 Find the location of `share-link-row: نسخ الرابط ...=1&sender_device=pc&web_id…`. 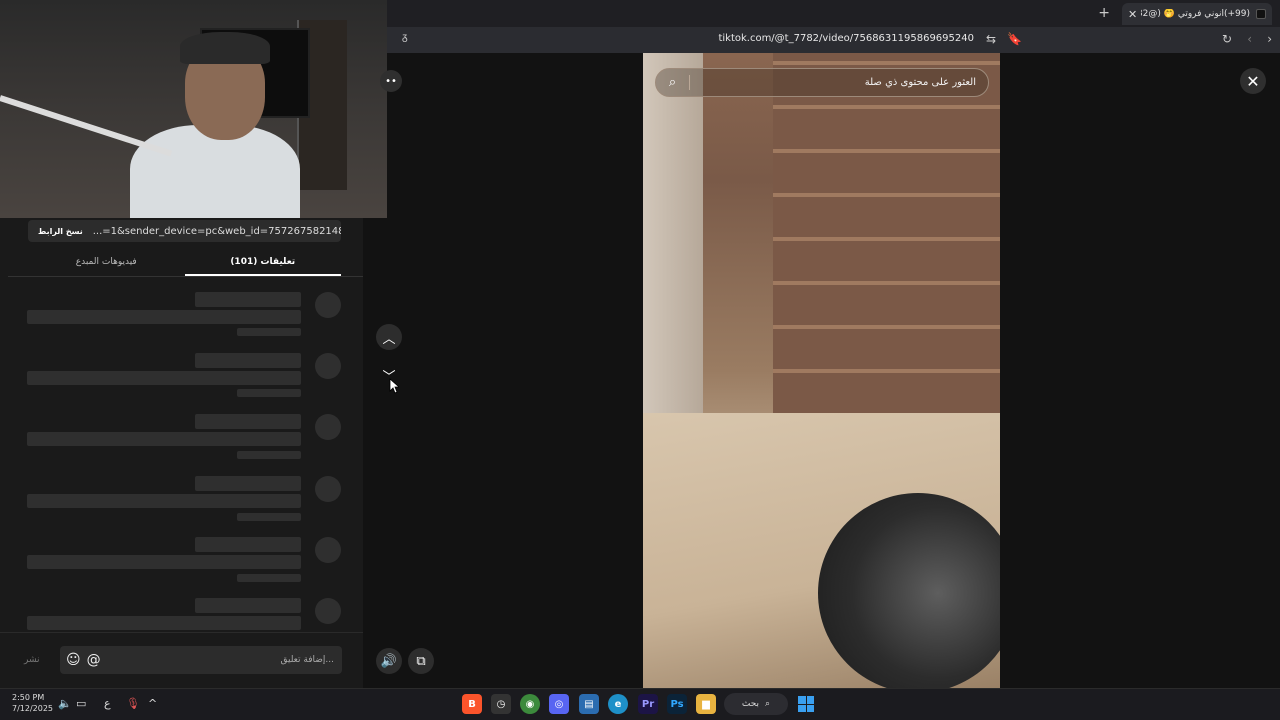

share-link-row: نسخ الرابط ...=1&sender_device=pc&web_id… is located at coordinates (184, 231).